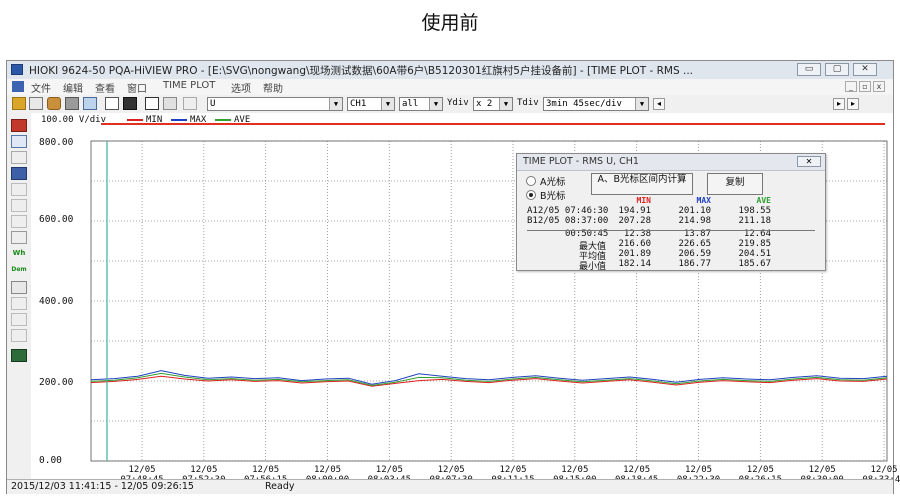 This screenshot has height=500, width=900. What do you see at coordinates (56, 382) in the screenshot?
I see `y-tick-label: 200.00` at bounding box center [56, 382].